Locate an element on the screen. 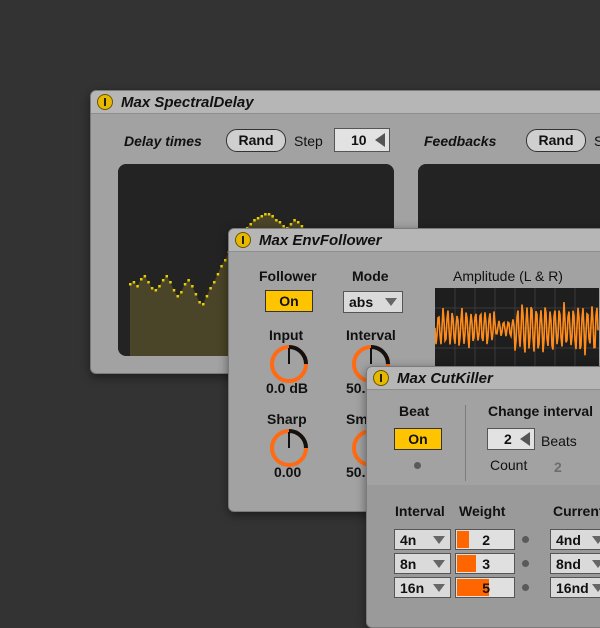 This screenshot has height=628, width=600. amplitude-plot is located at coordinates (517, 328).